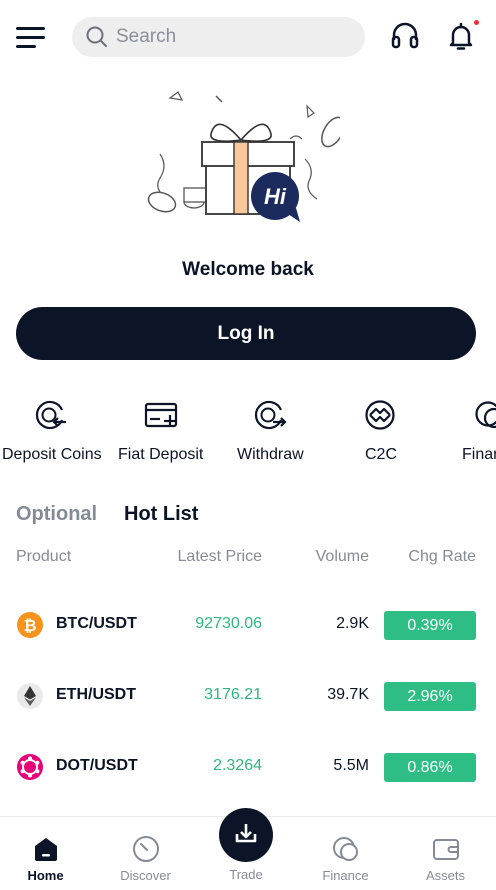 The width and height of the screenshot is (496, 890). What do you see at coordinates (96, 694) in the screenshot?
I see `market-pair: ETH/USDT` at bounding box center [96, 694].